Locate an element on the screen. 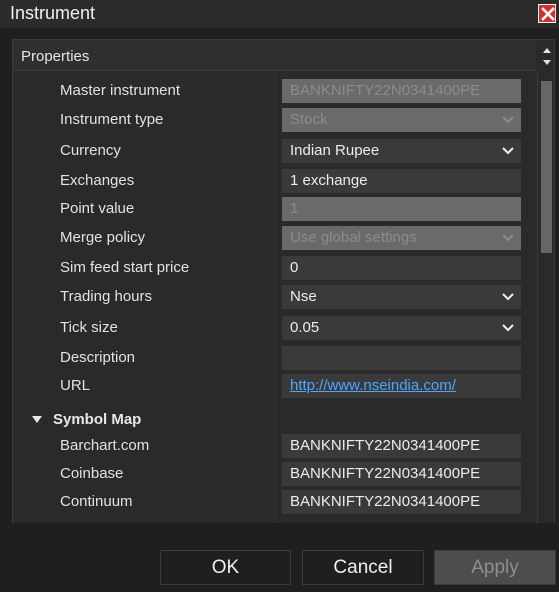 This screenshot has height=592, width=559. property-row: Instrument type Stock is located at coordinates (274, 122).